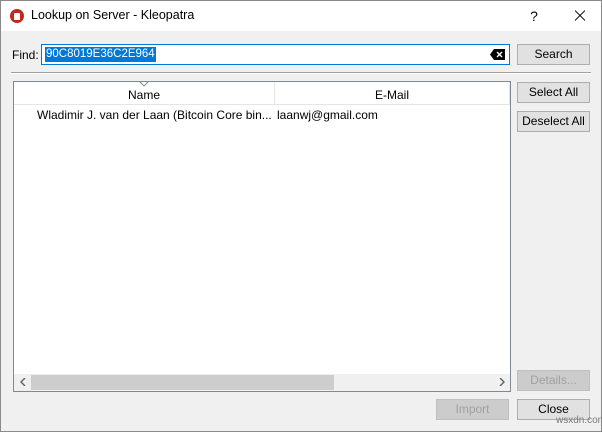  What do you see at coordinates (497, 54) in the screenshot?
I see `clear-input-icon` at bounding box center [497, 54].